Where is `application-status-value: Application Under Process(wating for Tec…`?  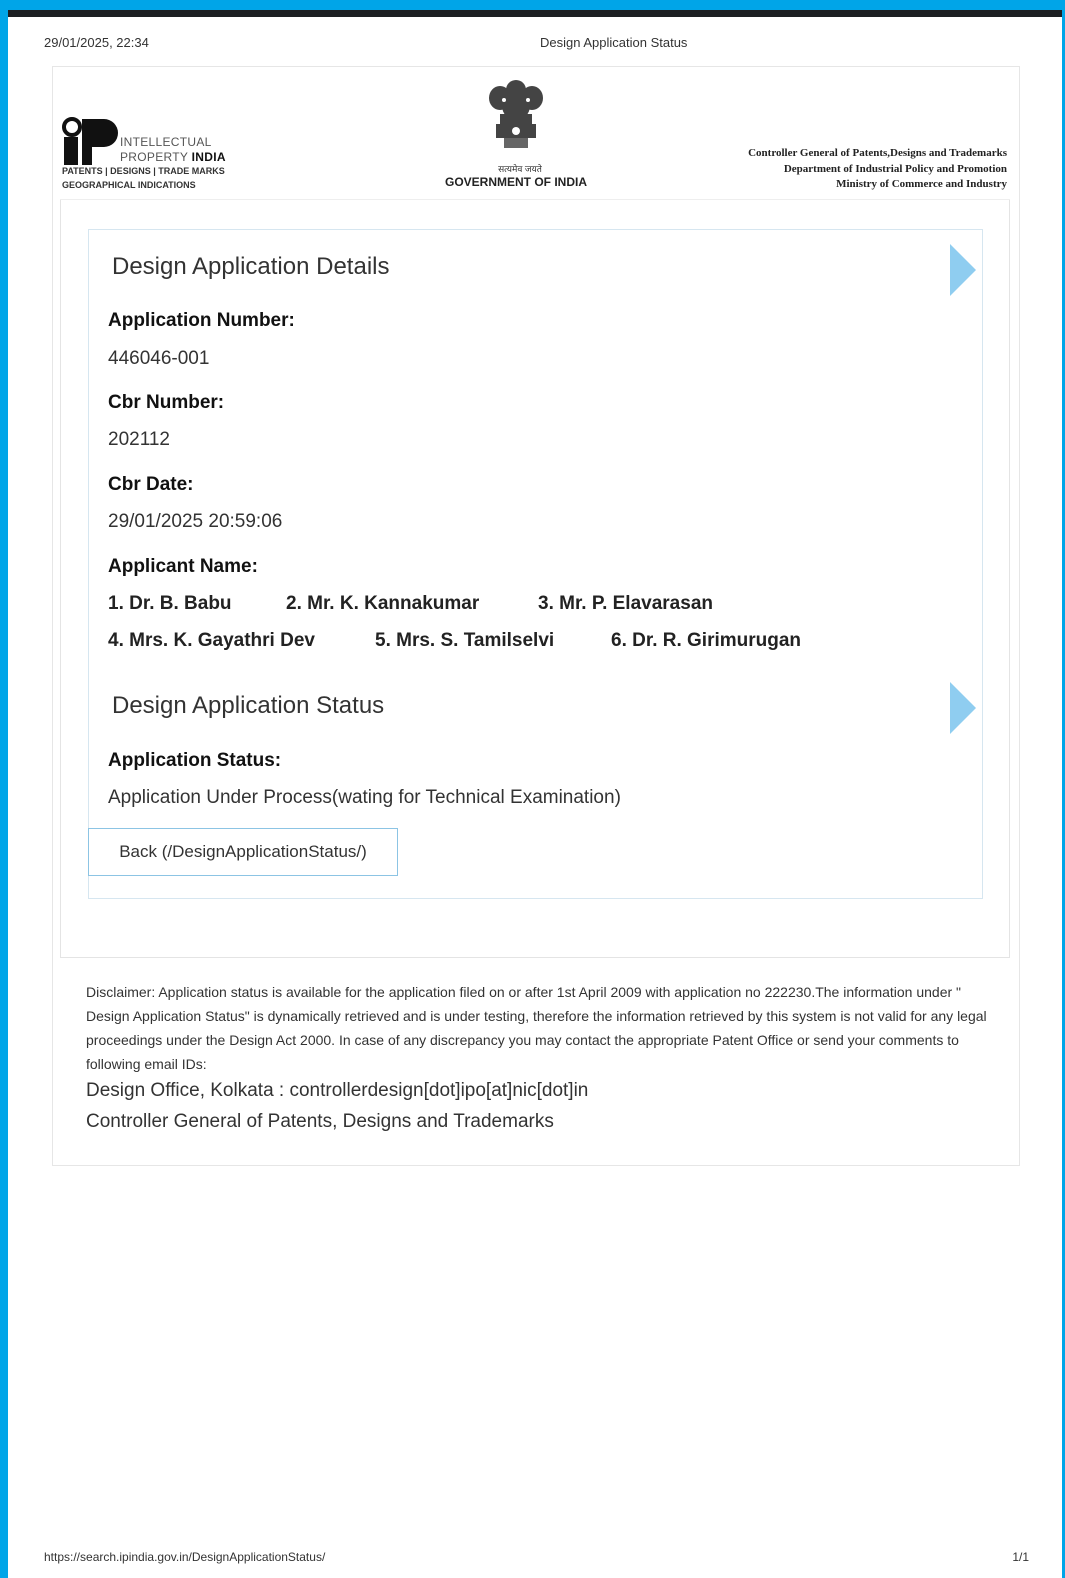 application-status-value: Application Under Process(wating for Tec… is located at coordinates (364, 797).